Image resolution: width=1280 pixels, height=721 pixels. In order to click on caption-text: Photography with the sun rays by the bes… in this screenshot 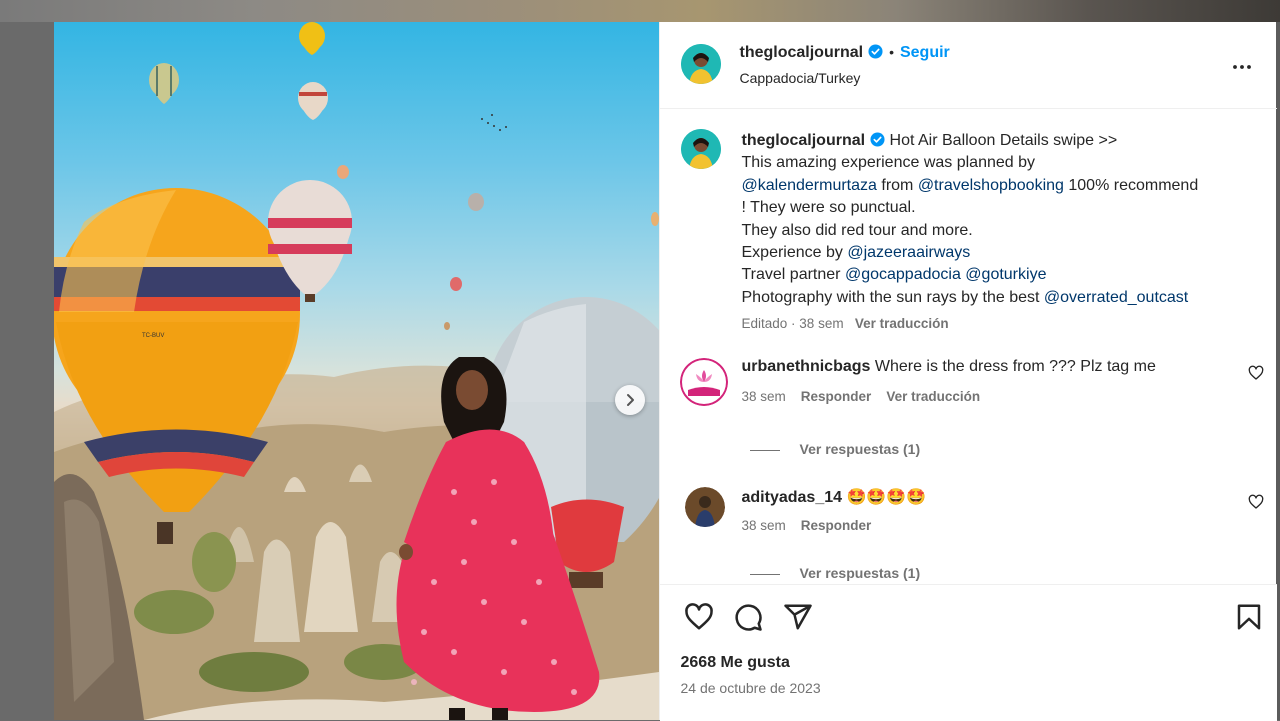, I will do `click(892, 297)`.